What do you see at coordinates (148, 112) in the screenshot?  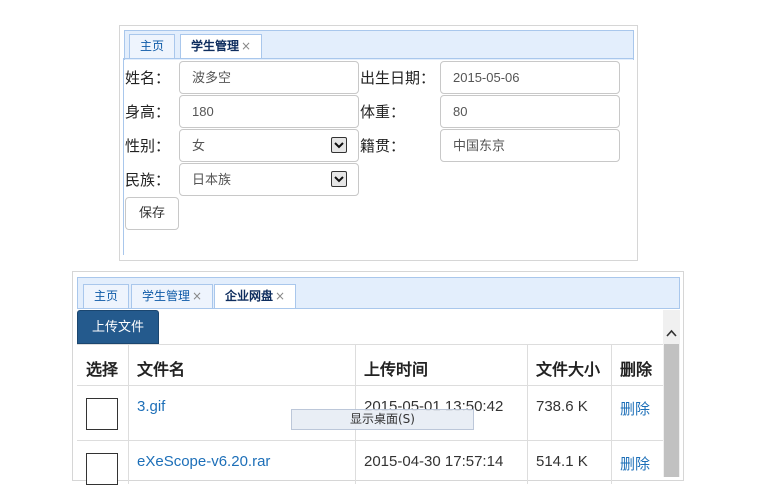 I see `height-label: 身高：` at bounding box center [148, 112].